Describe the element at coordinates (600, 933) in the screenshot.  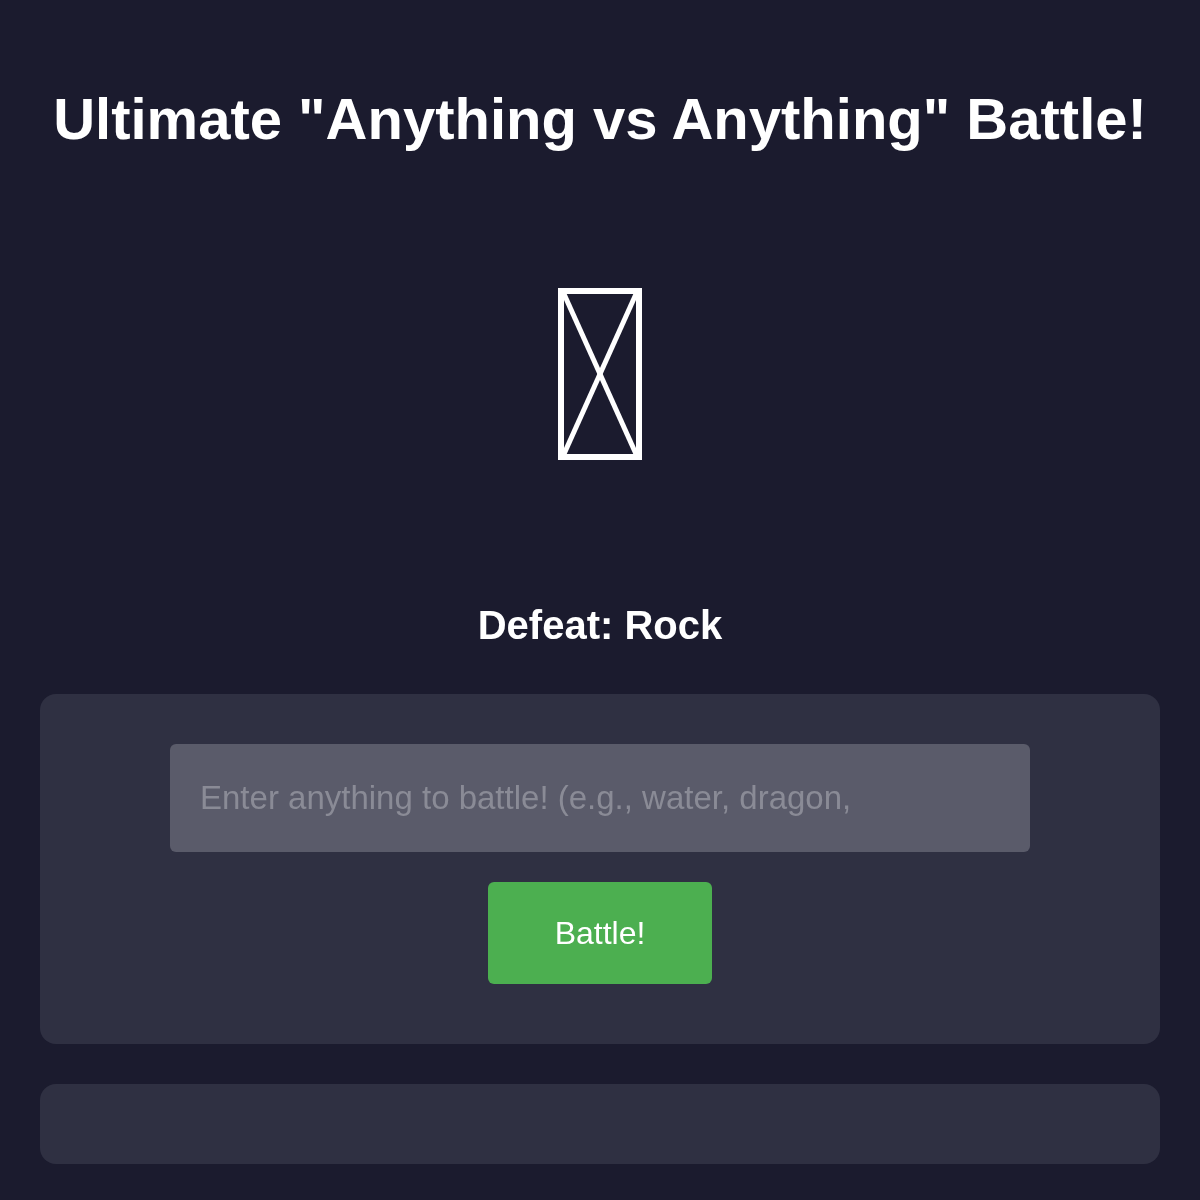
I see `battle-button: Battle!` at that location.